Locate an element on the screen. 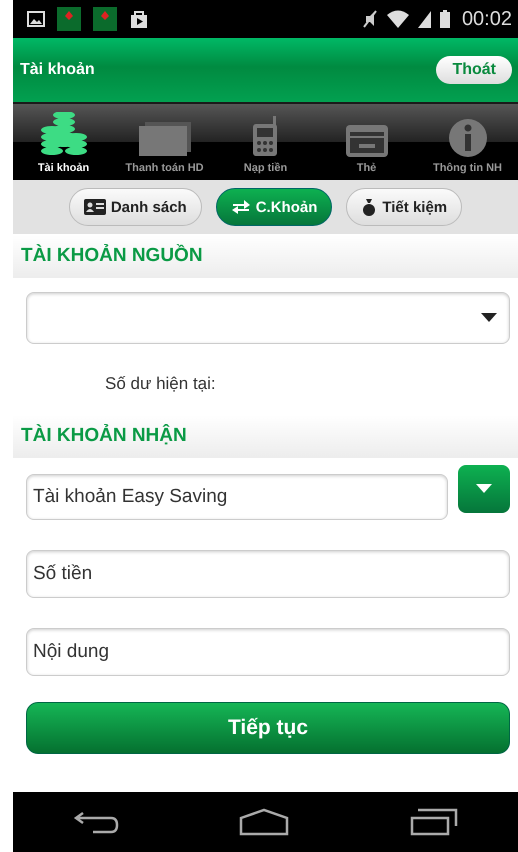  info-icon is located at coordinates (468, 138).